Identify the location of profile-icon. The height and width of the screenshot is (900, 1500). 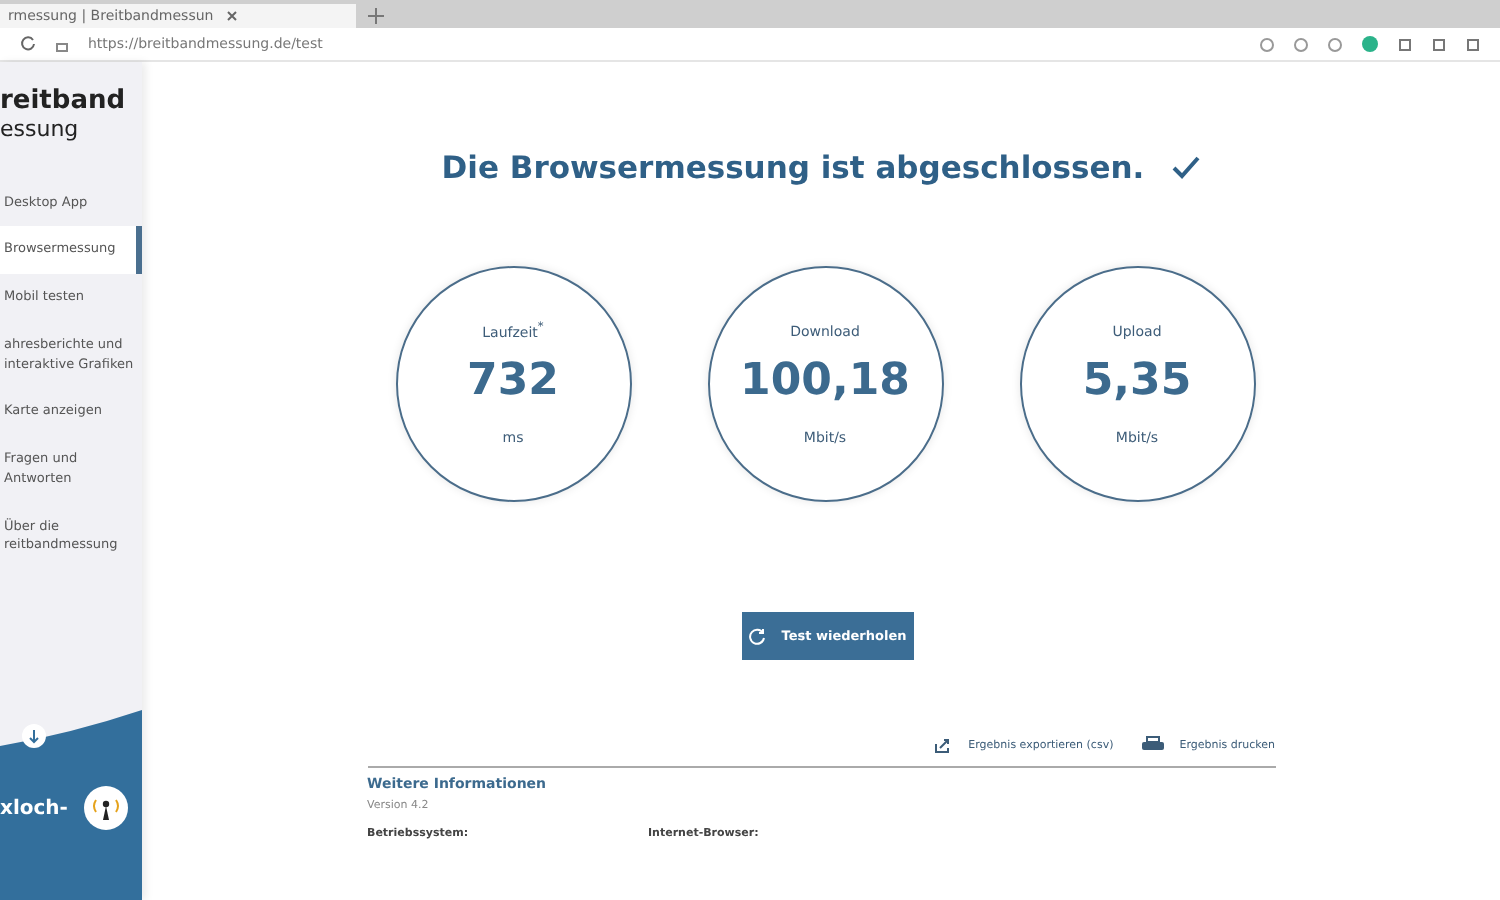
(1370, 44).